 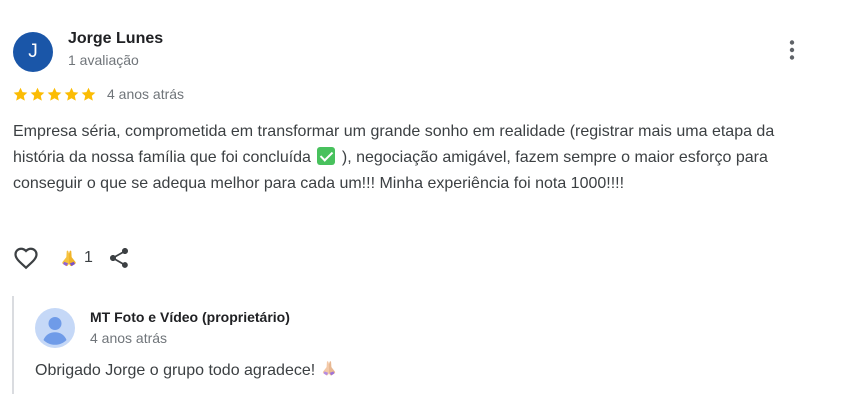 I want to click on heart-outline-icon, so click(x=26, y=258).